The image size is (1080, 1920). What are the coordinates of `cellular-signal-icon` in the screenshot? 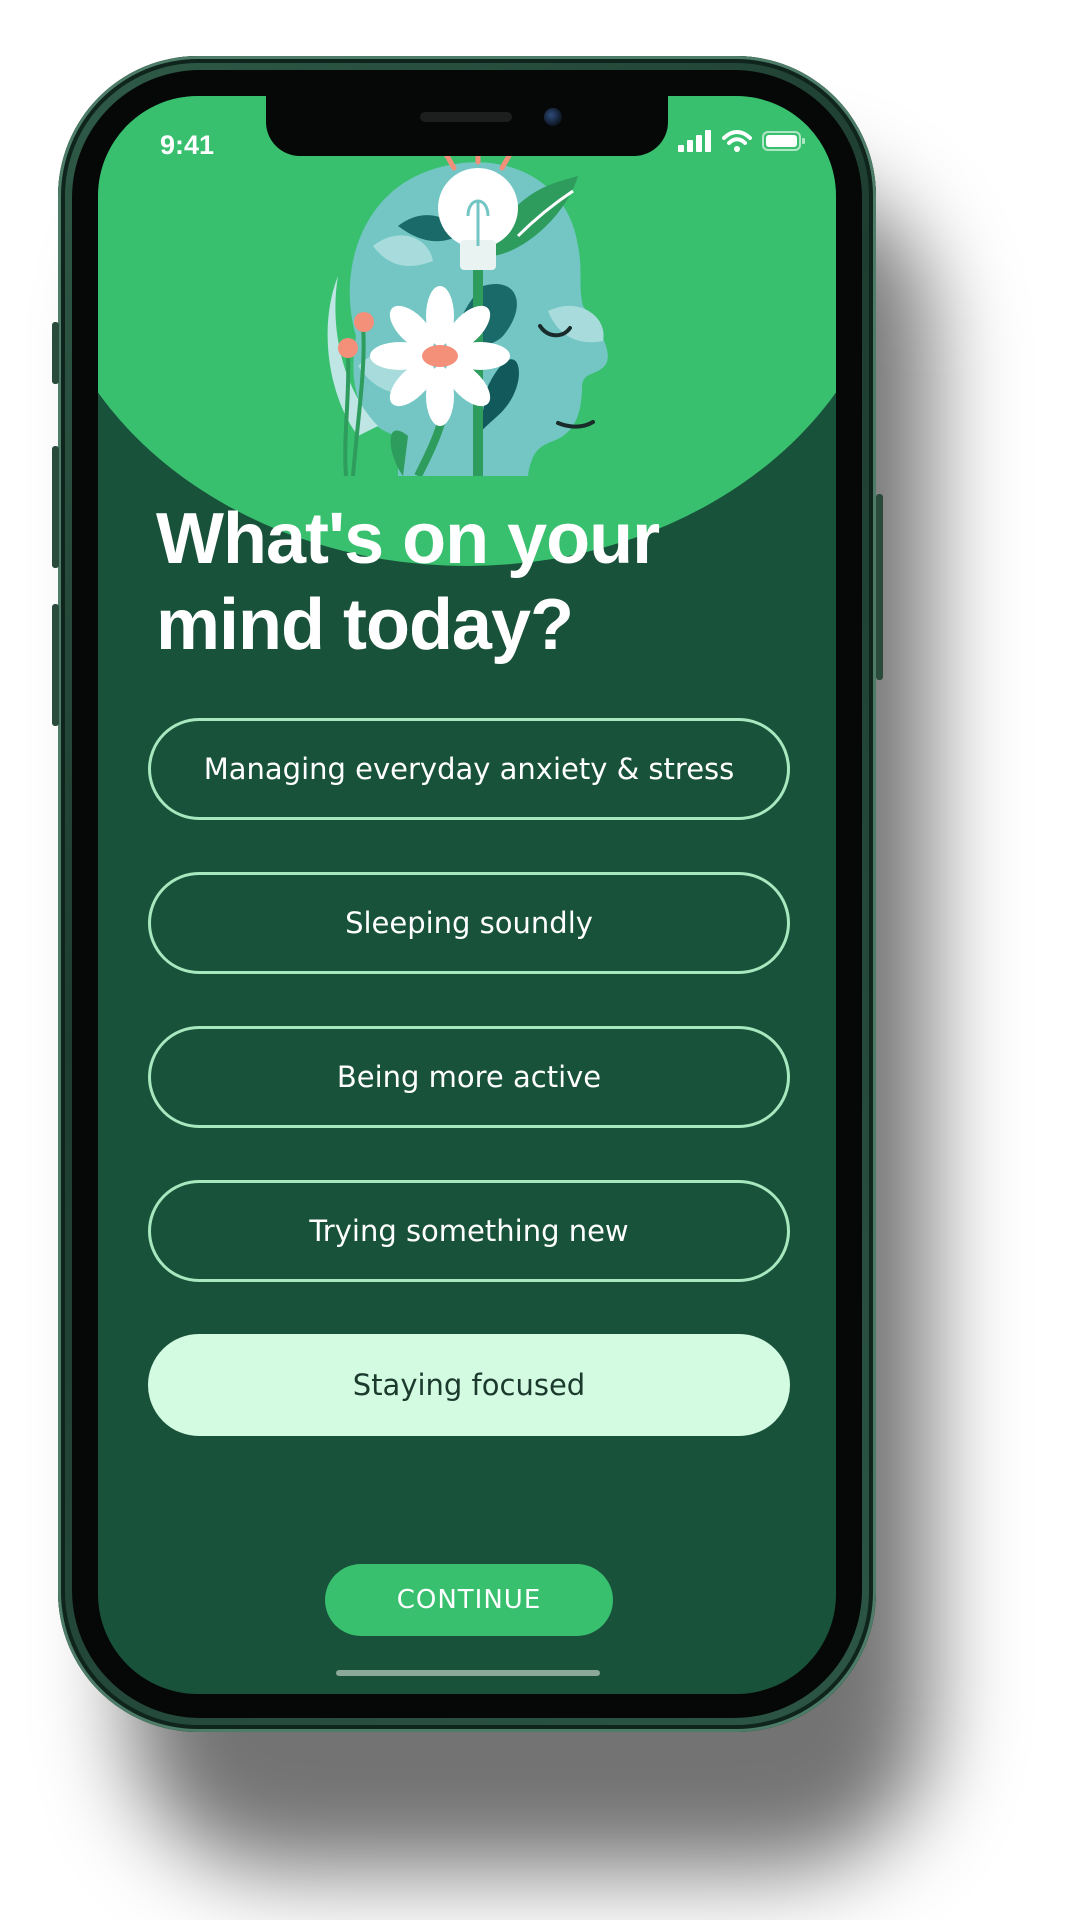 It's located at (694, 141).